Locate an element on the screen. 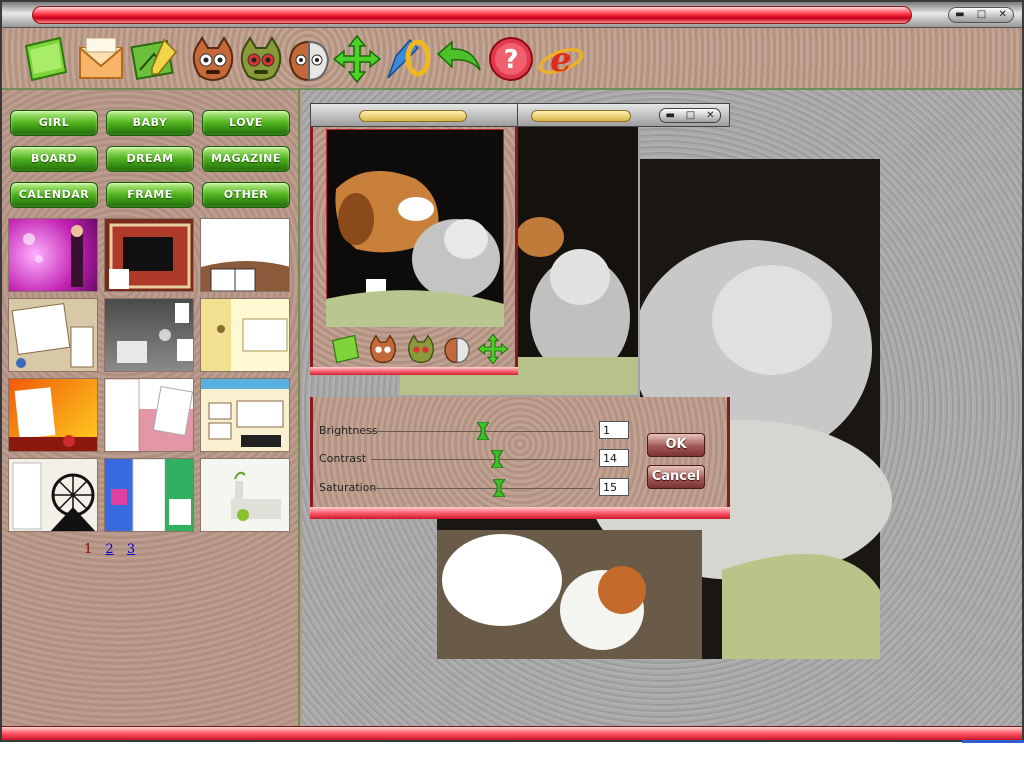 The width and height of the screenshot is (1024, 768). undo-arrow-icon is located at coordinates (459, 59).